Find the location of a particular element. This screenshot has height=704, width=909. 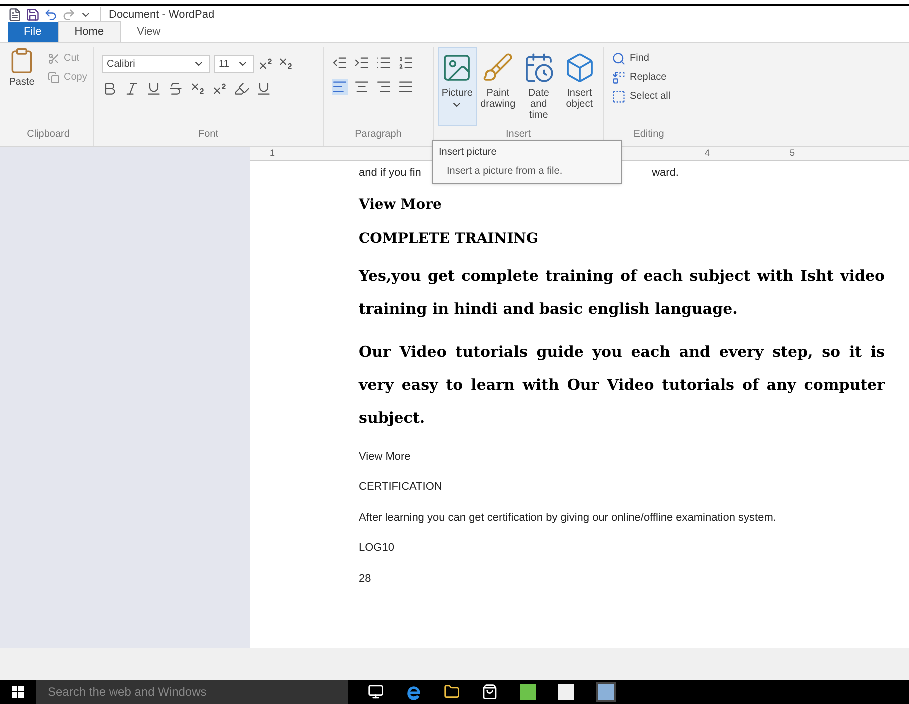

document-heading: View More is located at coordinates (401, 205).